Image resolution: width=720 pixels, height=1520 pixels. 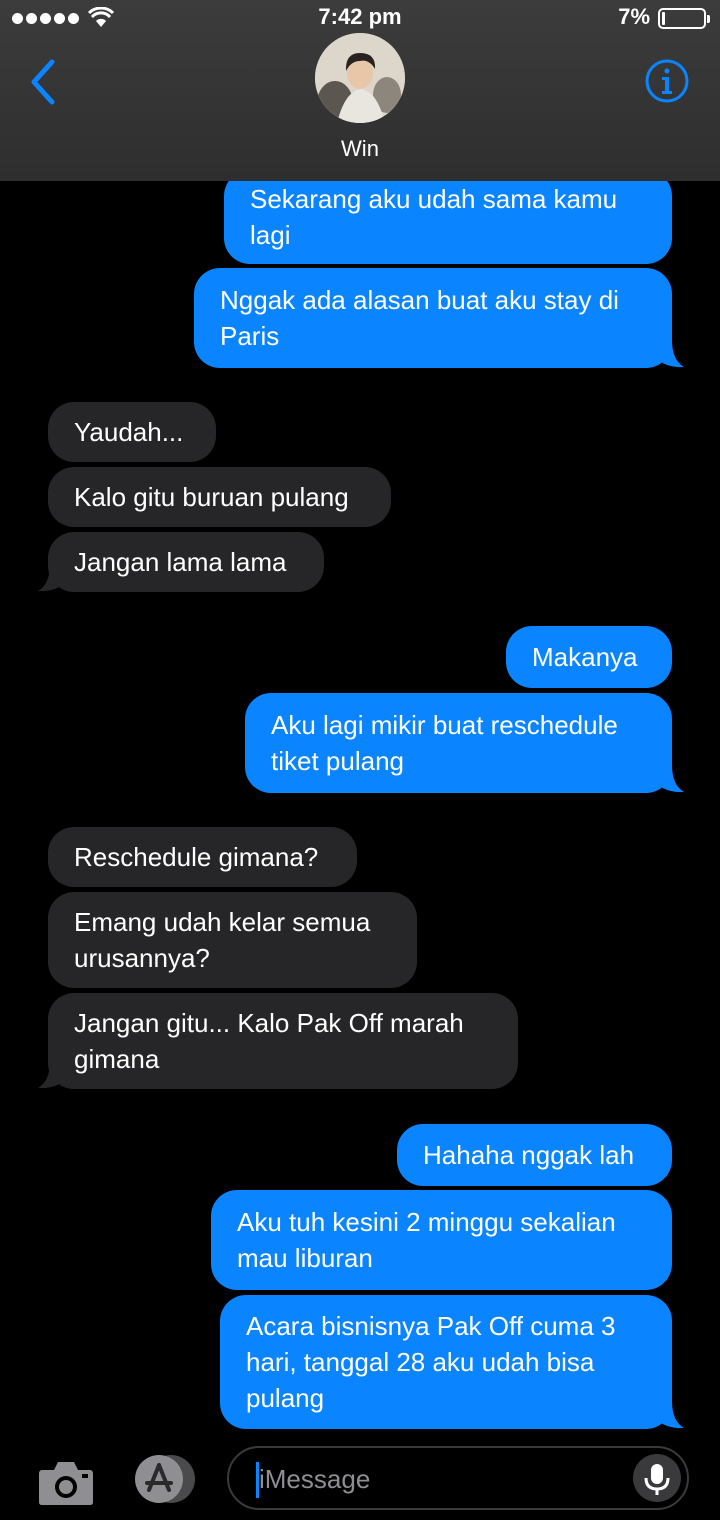 I want to click on status-bar: 7:42 pm 7%, so click(x=360, y=18).